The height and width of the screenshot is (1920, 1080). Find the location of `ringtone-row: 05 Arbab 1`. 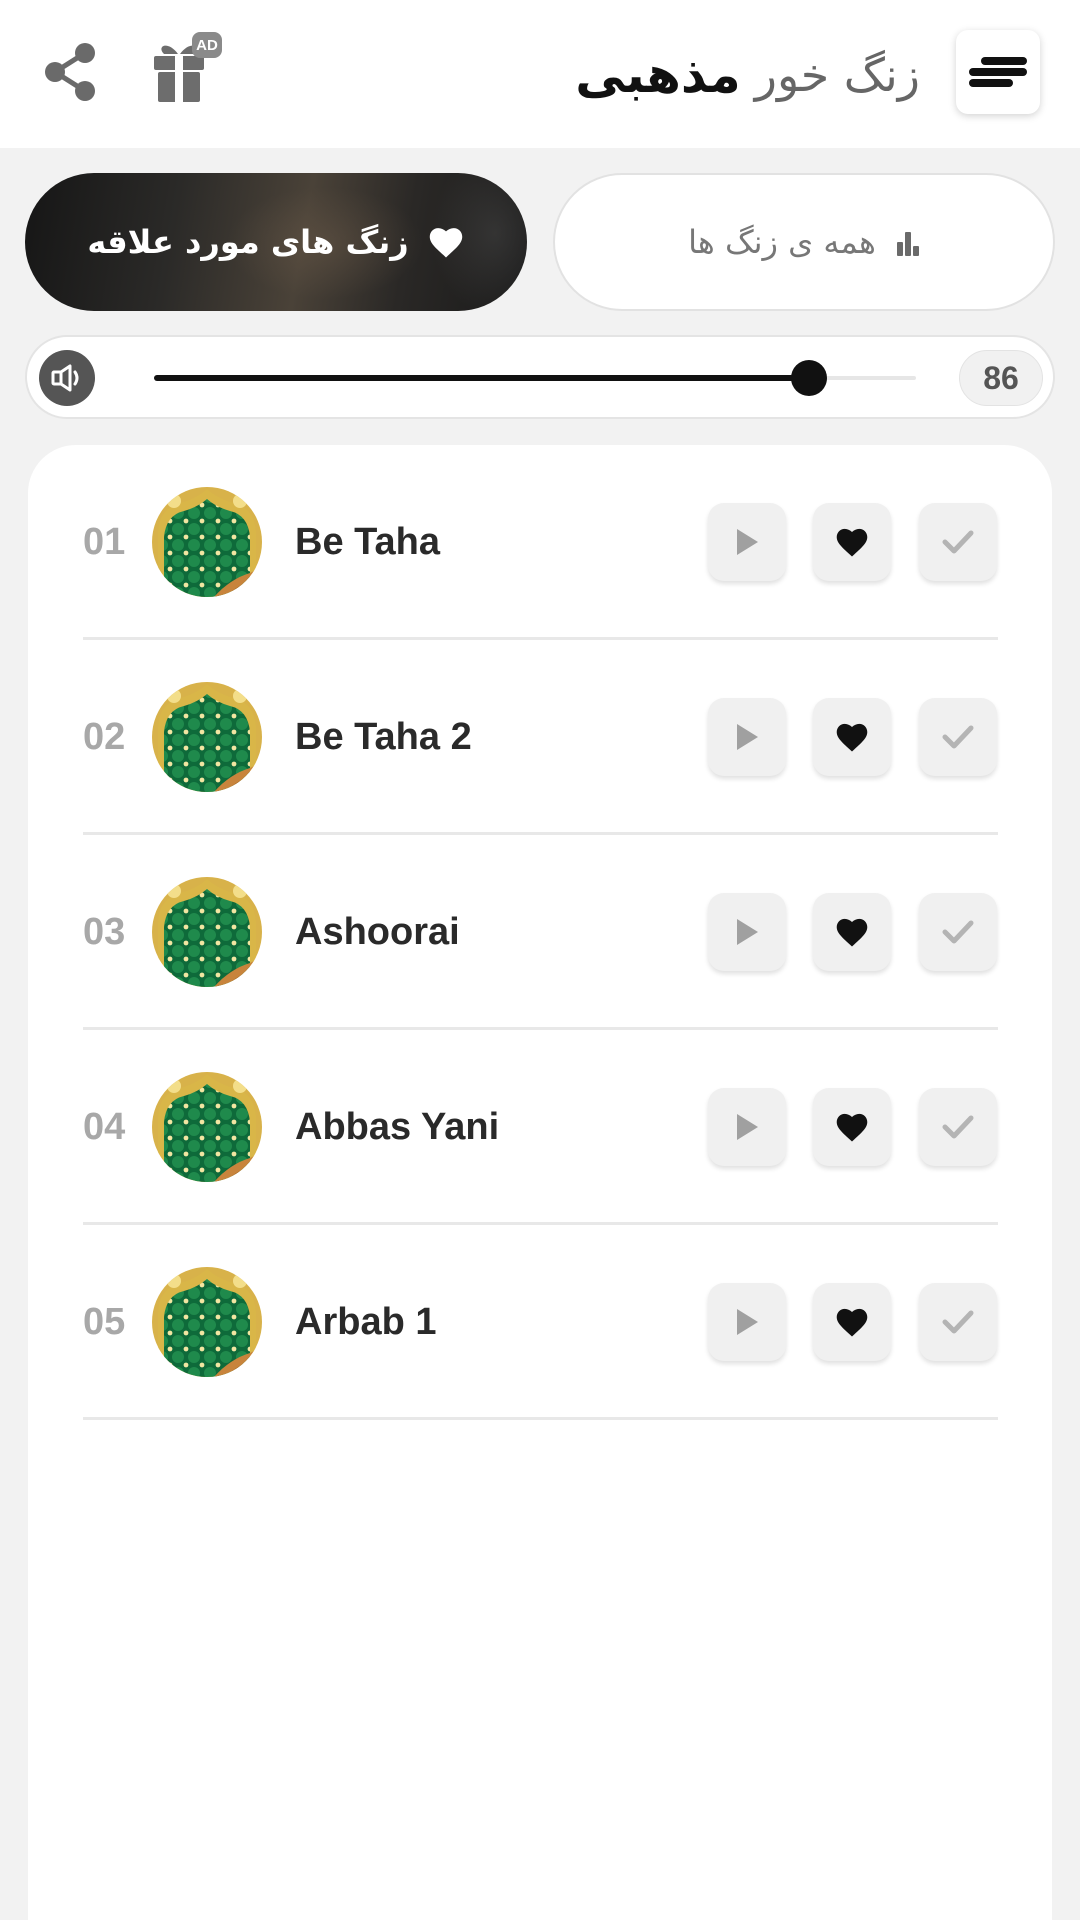

ringtone-row: 05 Arbab 1 is located at coordinates (540, 1322).